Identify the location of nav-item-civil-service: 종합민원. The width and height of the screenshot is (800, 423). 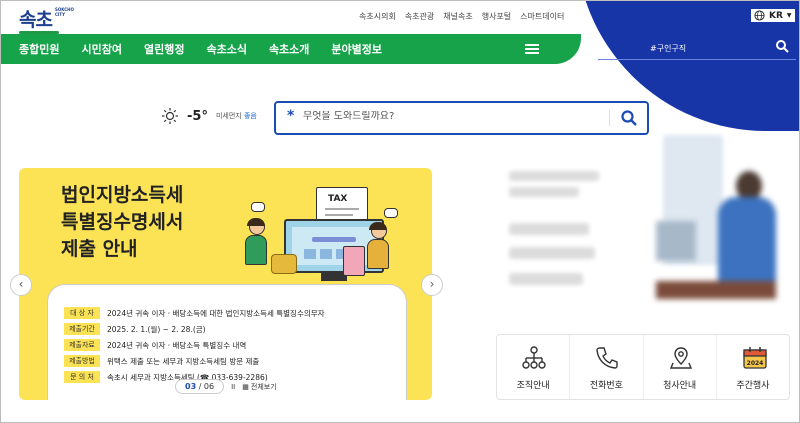
(39, 49).